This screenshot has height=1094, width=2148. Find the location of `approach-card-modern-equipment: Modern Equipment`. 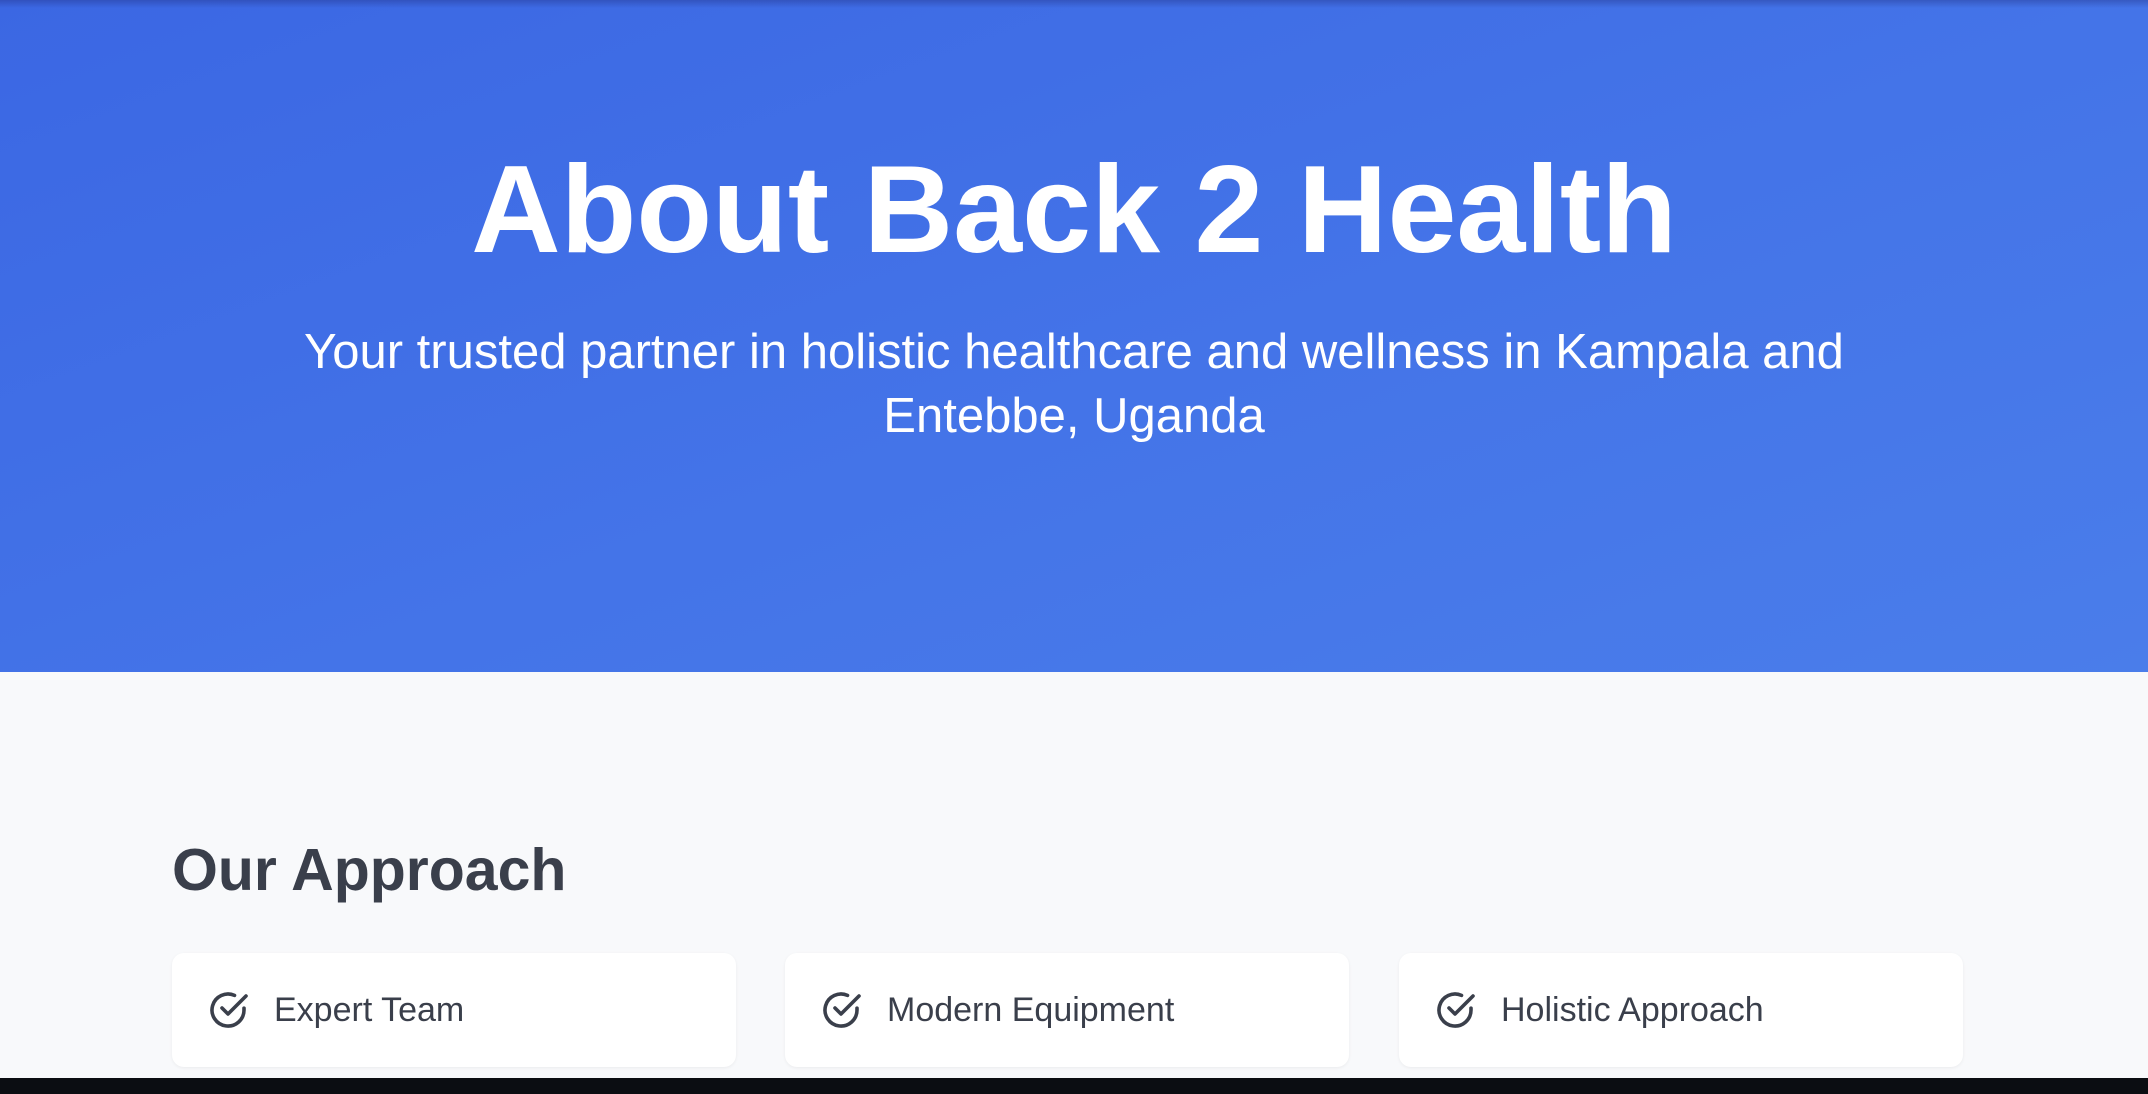

approach-card-modern-equipment: Modern Equipment is located at coordinates (1067, 1010).